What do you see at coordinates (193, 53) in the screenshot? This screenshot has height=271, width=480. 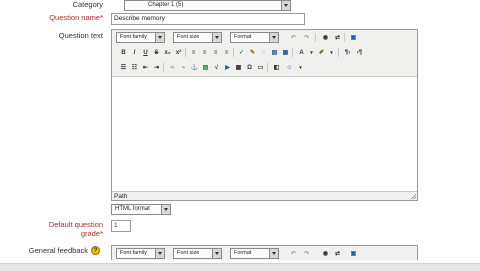 I see `align-left-icon: ≡` at bounding box center [193, 53].